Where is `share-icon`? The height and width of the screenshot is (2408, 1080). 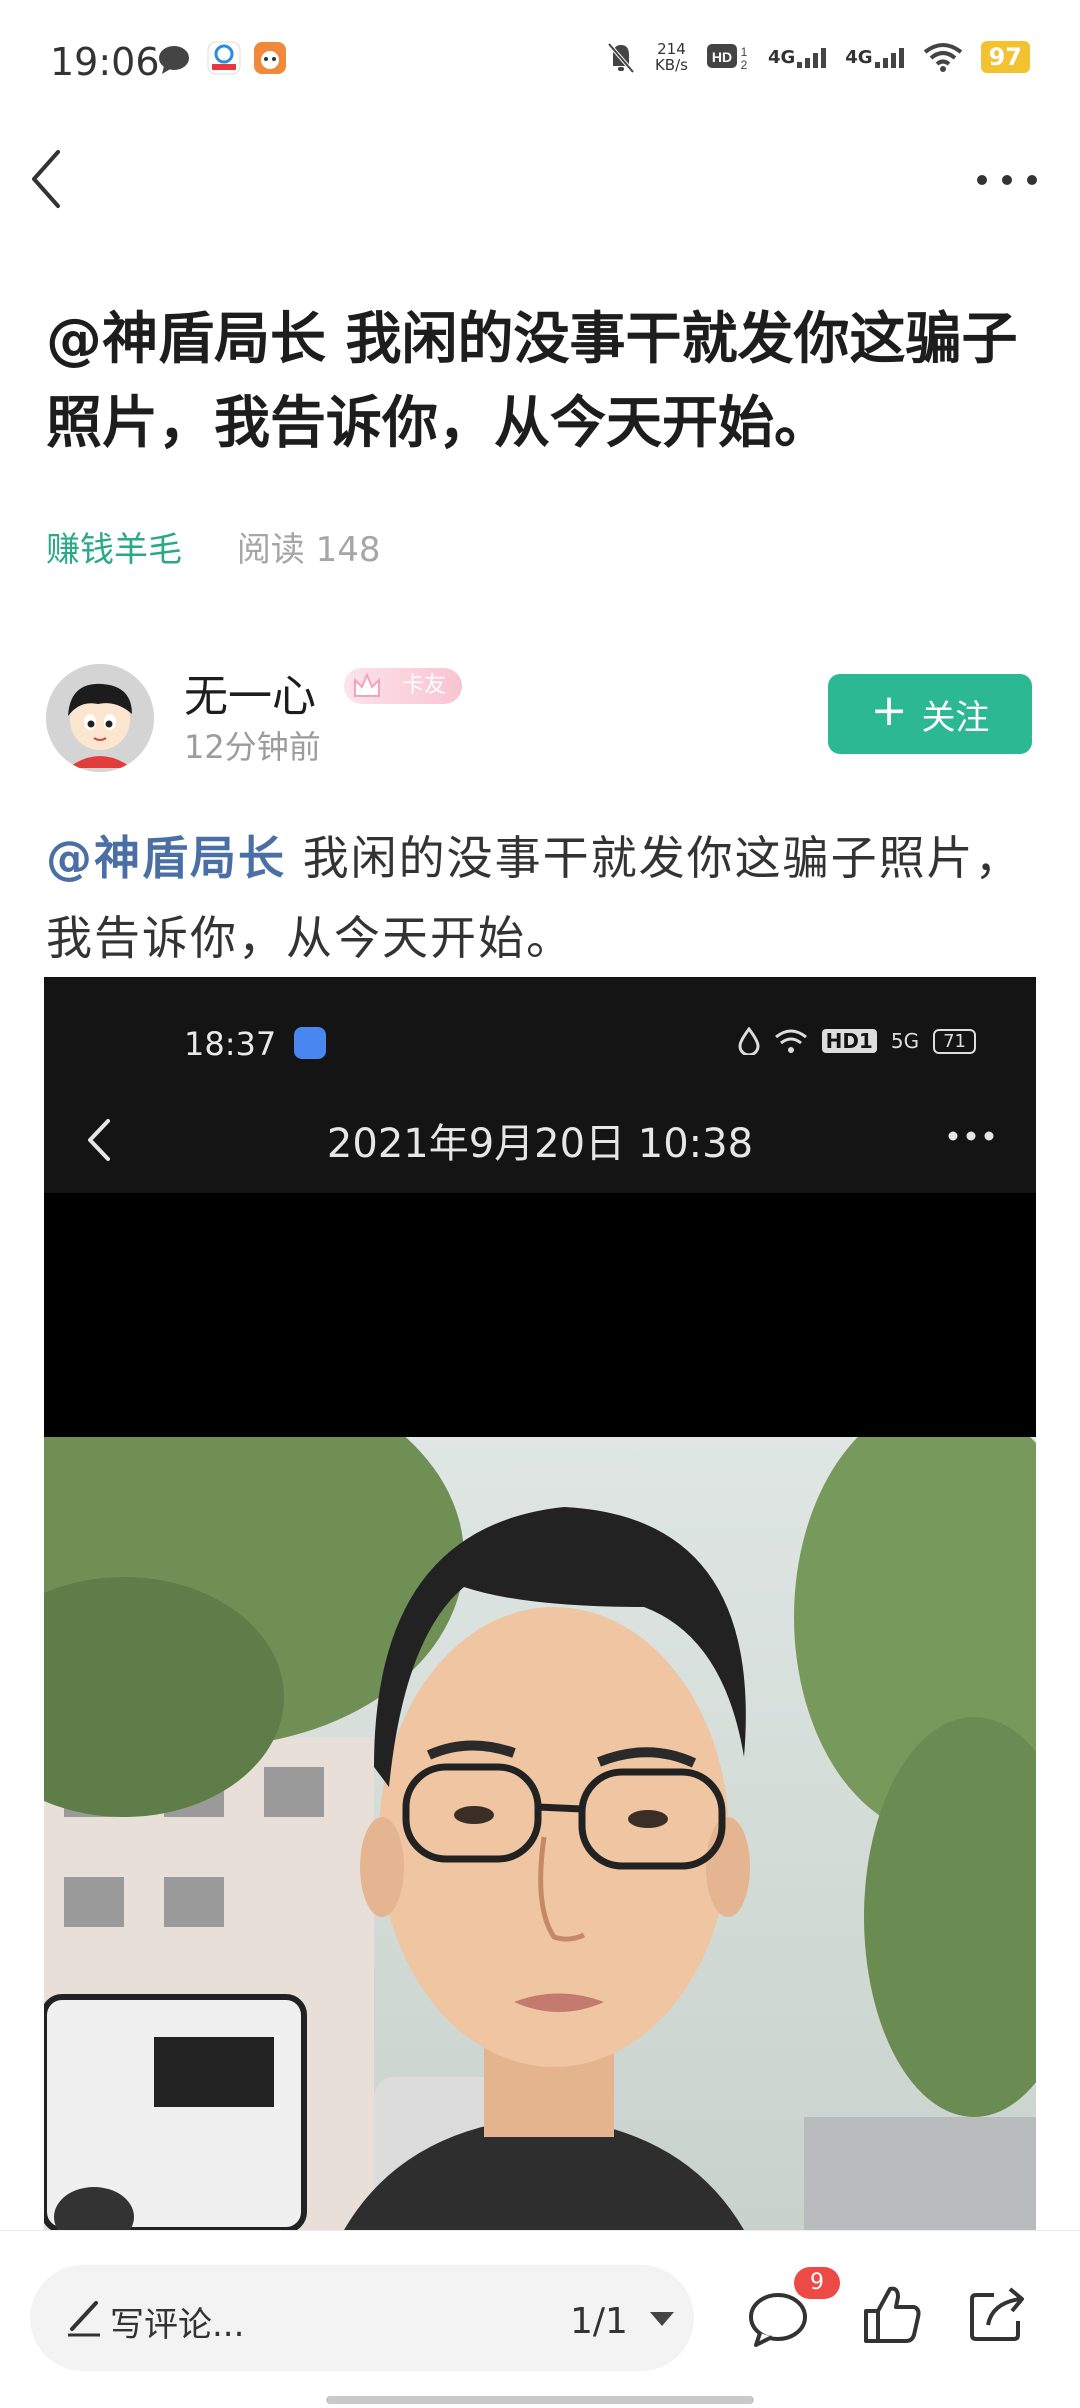 share-icon is located at coordinates (998, 2314).